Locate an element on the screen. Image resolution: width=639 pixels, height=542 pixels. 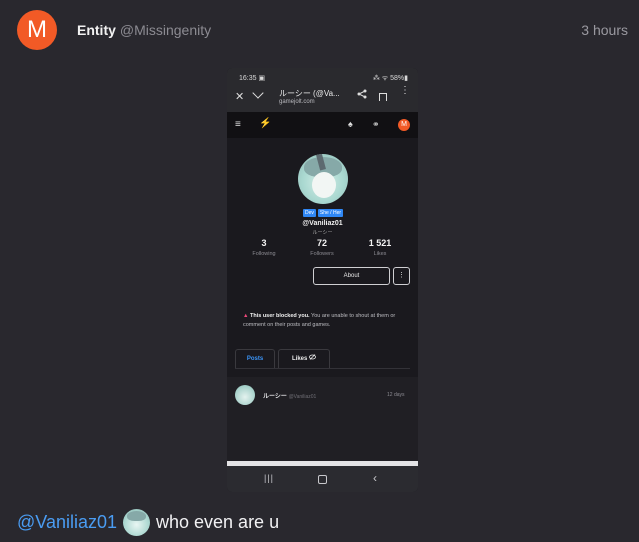
post-comment: @Vaniliaz01 who even are u is located at coordinates (148, 522).